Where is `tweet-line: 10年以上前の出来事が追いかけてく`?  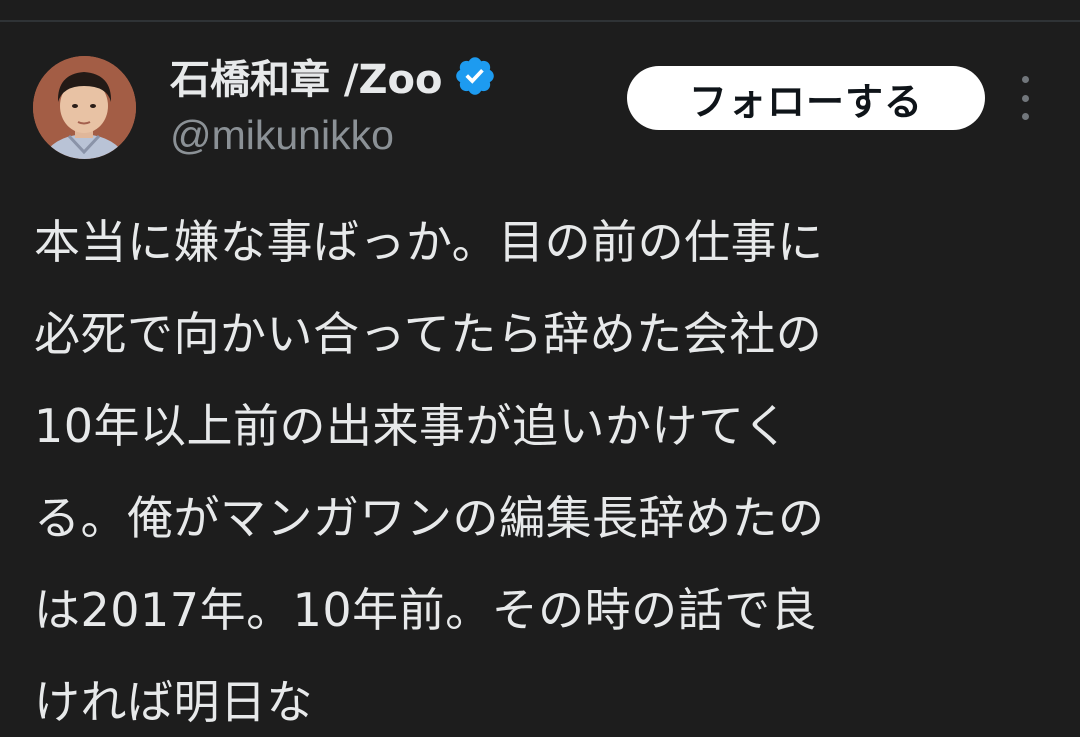 tweet-line: 10年以上前の出来事が追いかけてく is located at coordinates (412, 426).